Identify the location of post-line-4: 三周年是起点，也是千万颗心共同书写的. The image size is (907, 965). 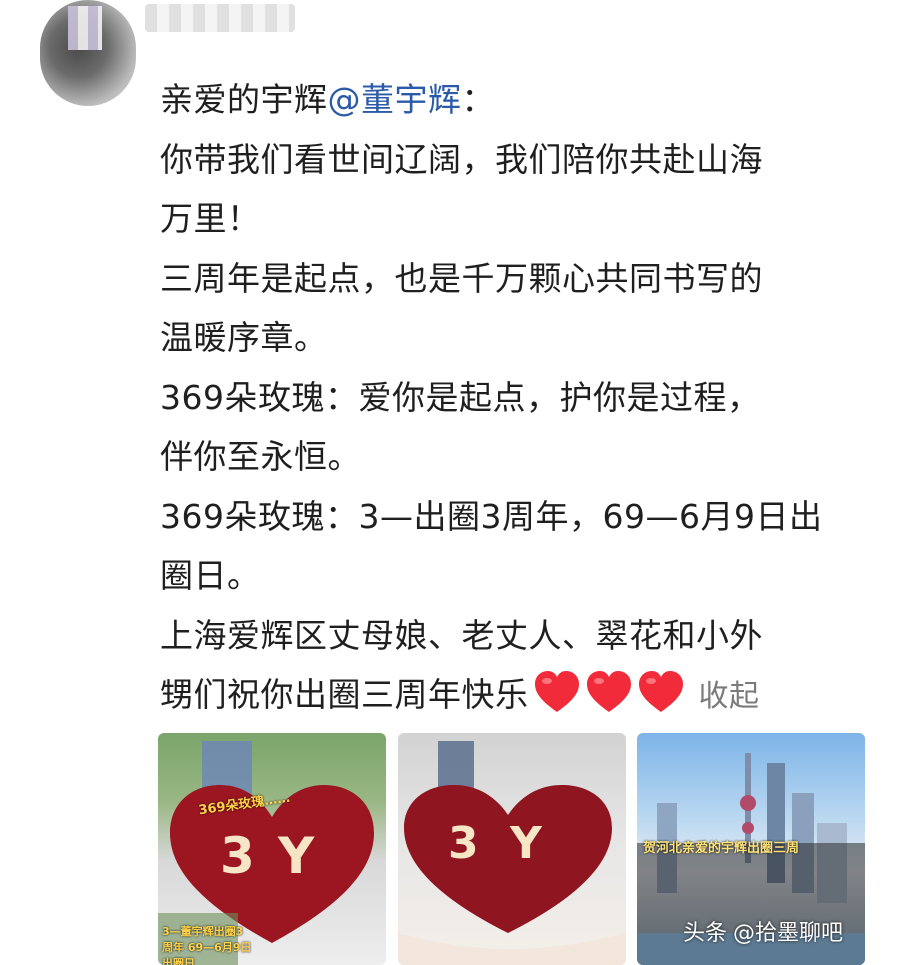
(461, 278).